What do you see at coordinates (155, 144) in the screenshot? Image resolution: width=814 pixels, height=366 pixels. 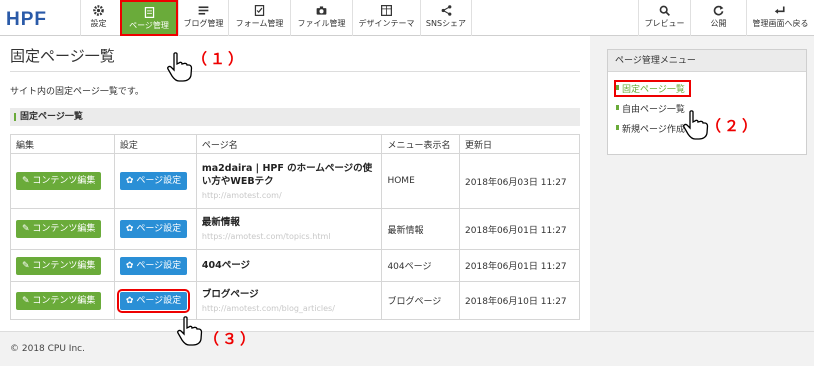 I see `column-header-settings: 設定` at bounding box center [155, 144].